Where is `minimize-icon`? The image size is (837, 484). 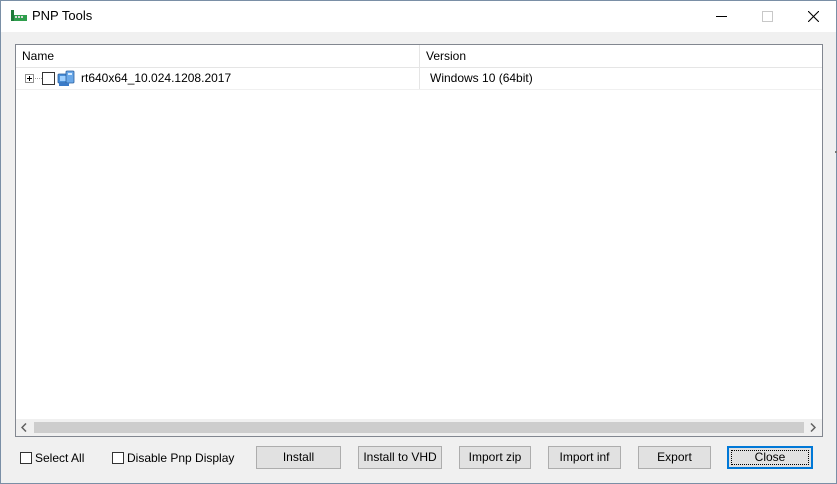
minimize-icon is located at coordinates (721, 16).